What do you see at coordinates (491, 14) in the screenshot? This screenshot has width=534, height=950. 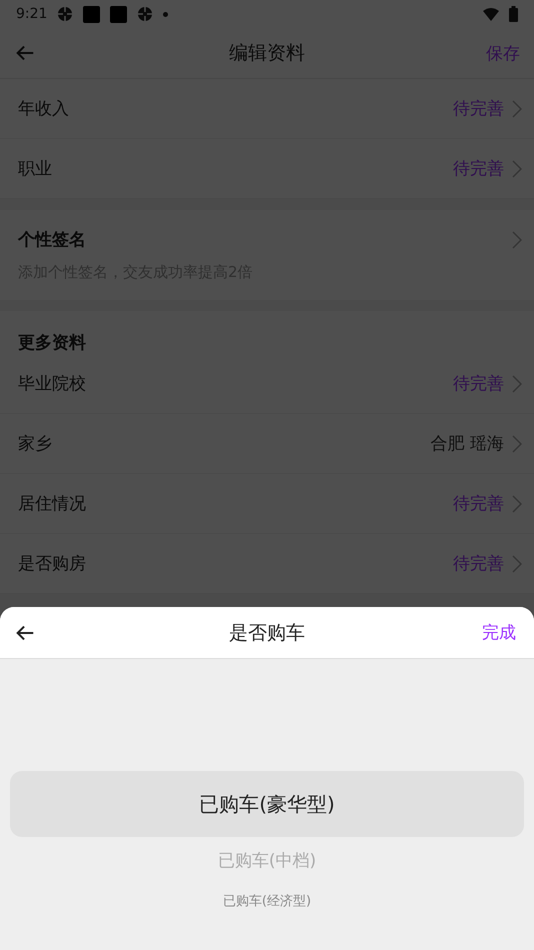 I see `wifi-icon` at bounding box center [491, 14].